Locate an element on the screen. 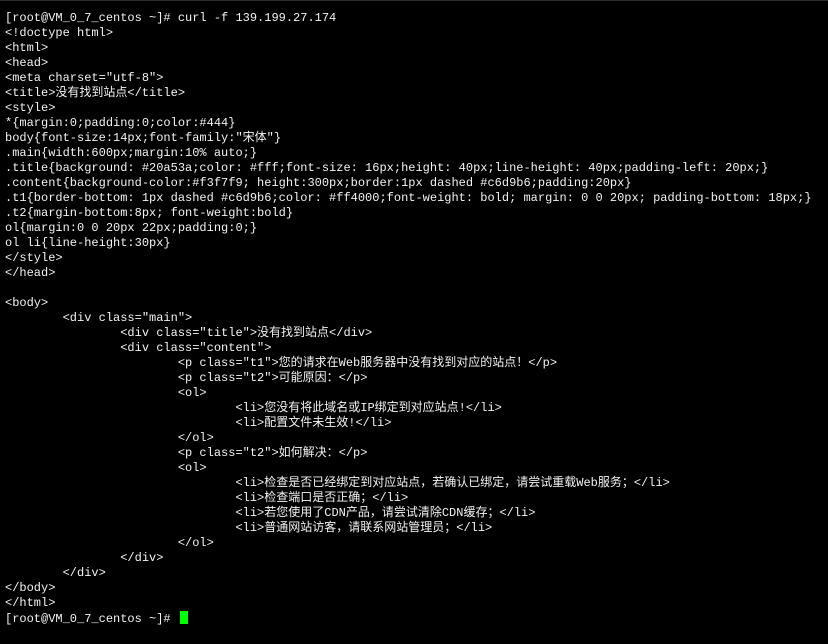 This screenshot has height=644, width=828. terminal-line: <li>普通网站访客，请联系网站管理员；</li> is located at coordinates (249, 528).